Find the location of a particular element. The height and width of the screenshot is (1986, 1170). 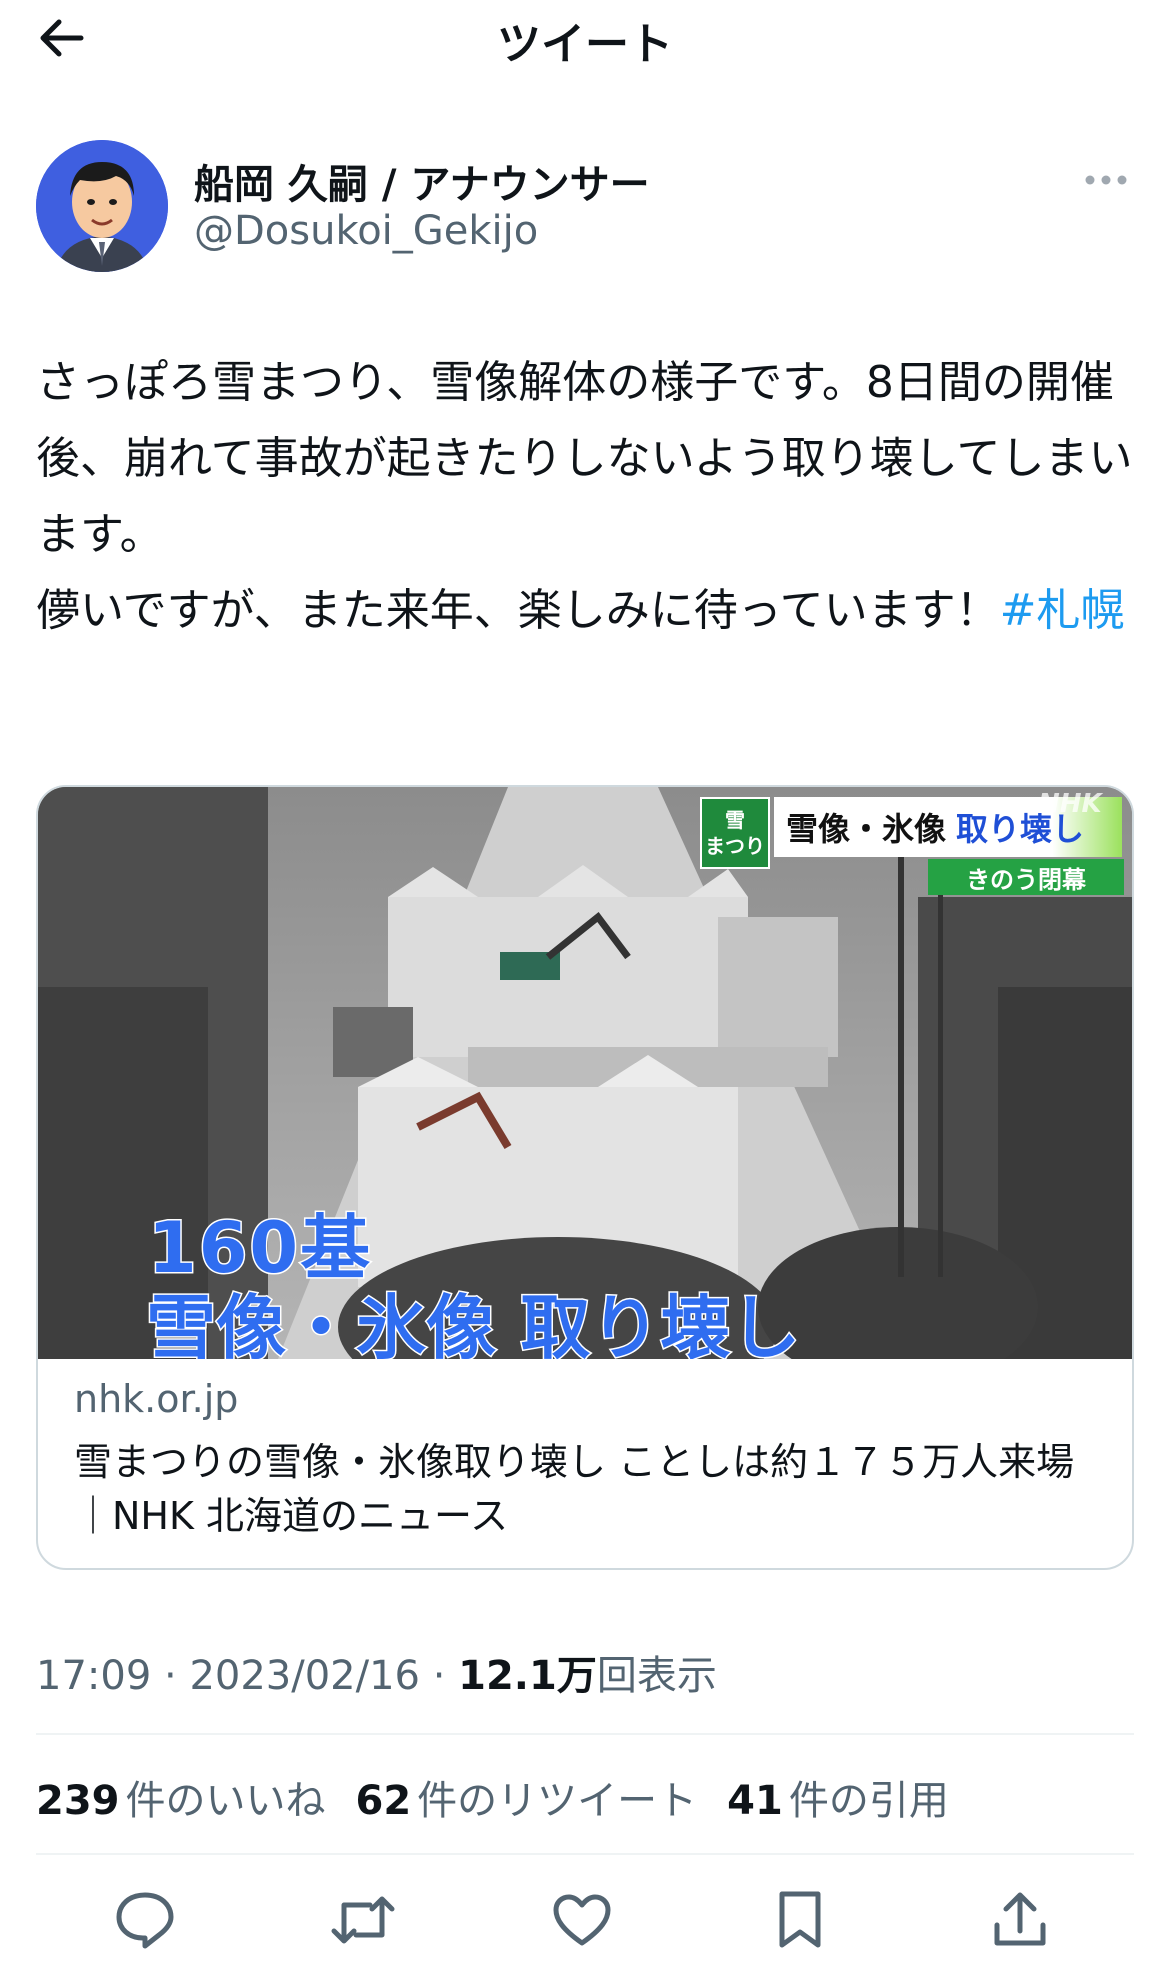

retweets-stat: 62 件のリツイート is located at coordinates (527, 1797).